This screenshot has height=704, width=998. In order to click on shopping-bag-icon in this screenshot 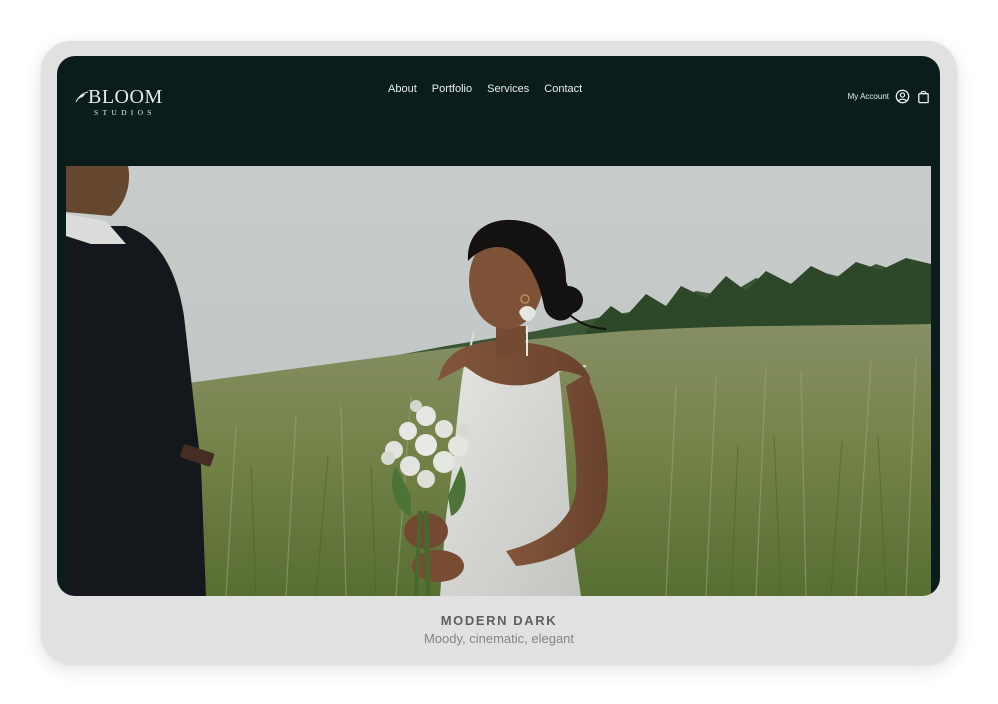, I will do `click(923, 96)`.